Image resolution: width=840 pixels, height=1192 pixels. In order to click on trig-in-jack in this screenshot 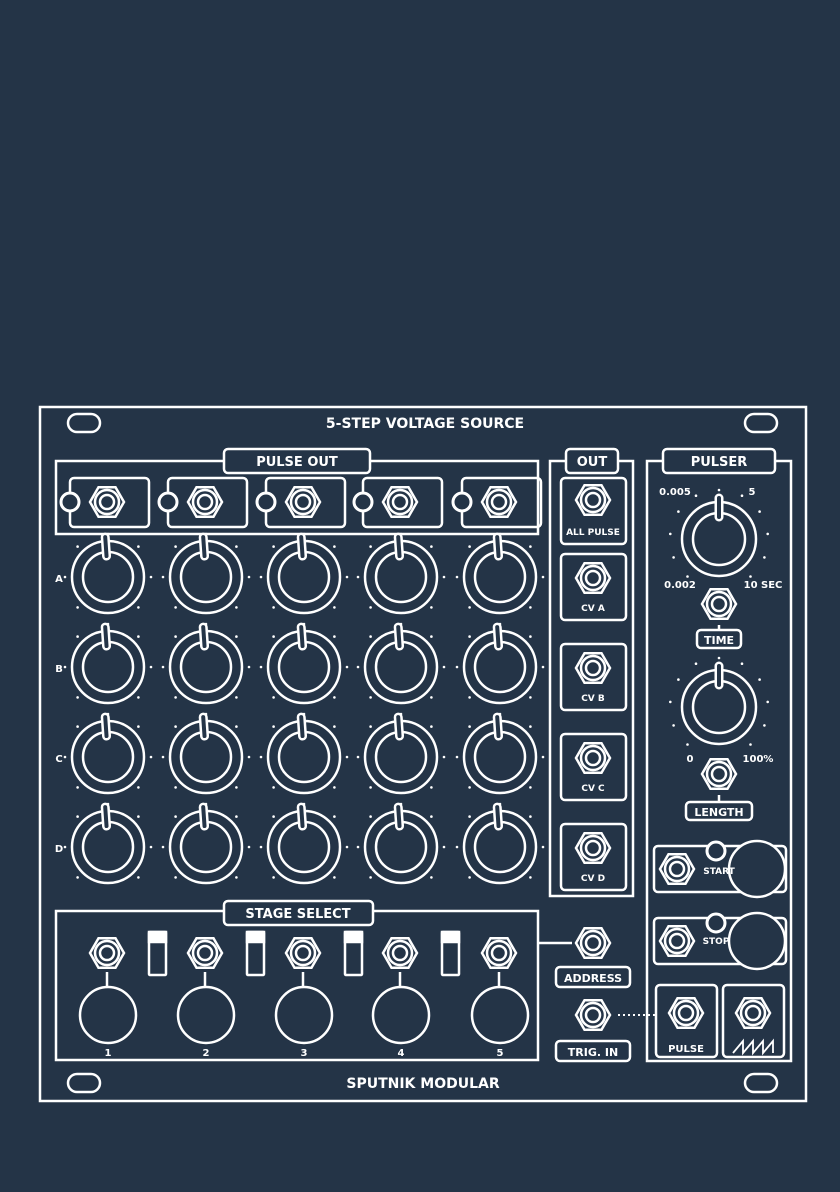, I will do `click(593, 1015)`.